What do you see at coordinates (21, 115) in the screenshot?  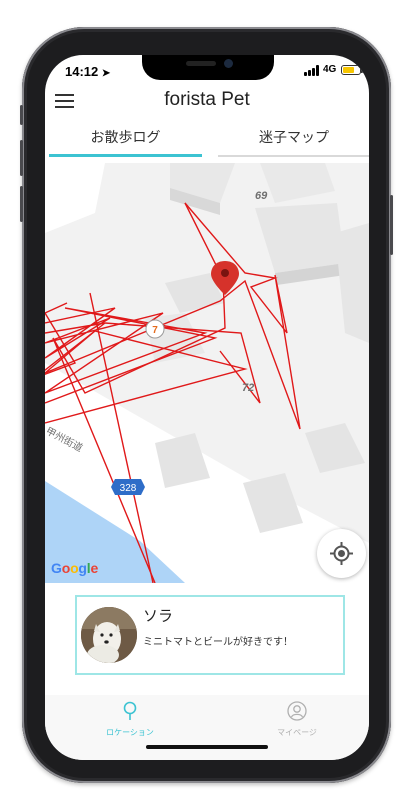 I see `mute-switch` at bounding box center [21, 115].